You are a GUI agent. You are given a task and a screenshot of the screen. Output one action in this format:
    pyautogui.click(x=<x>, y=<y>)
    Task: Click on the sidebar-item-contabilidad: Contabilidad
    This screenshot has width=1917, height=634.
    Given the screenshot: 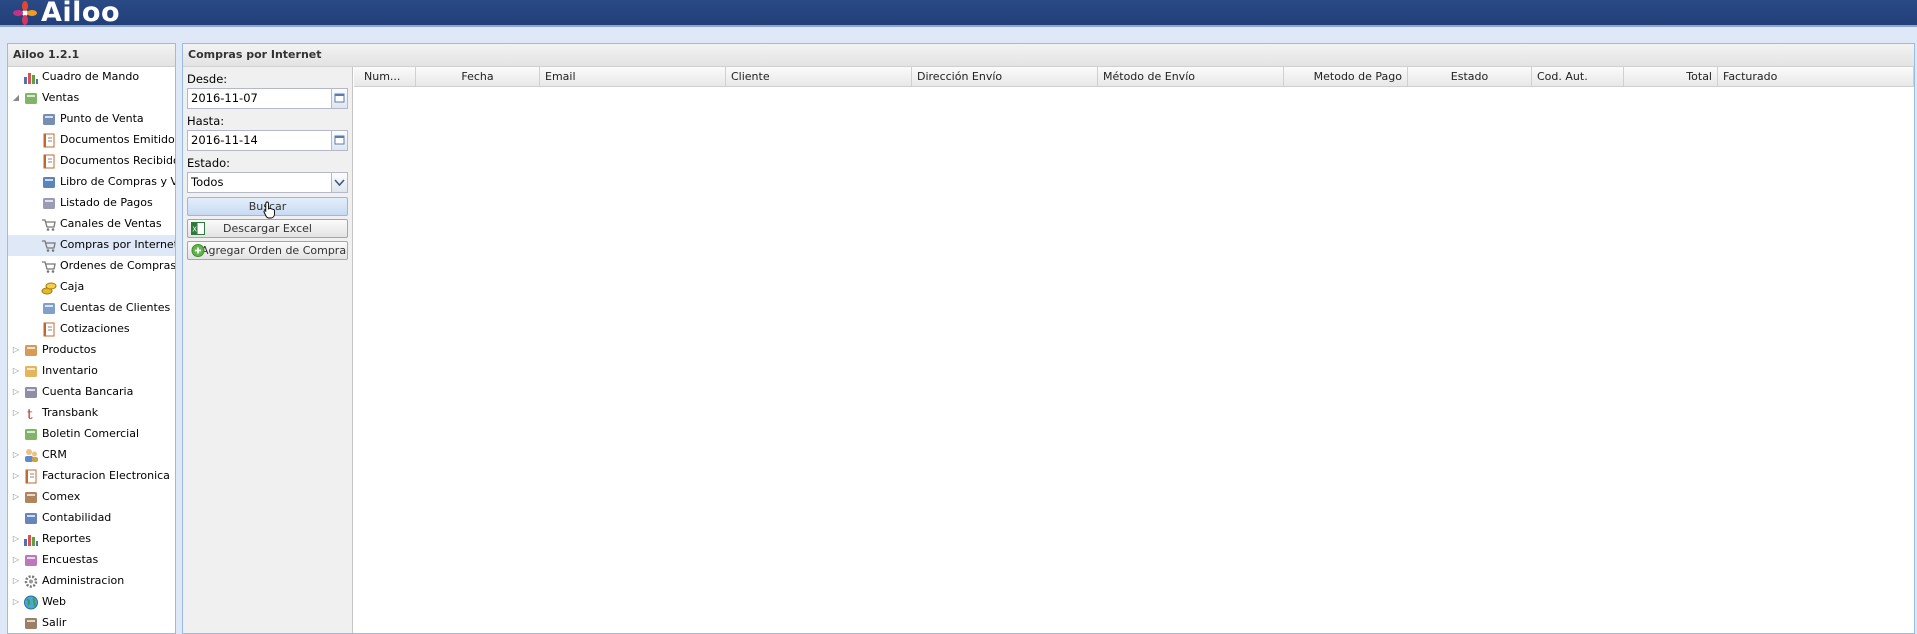 What is the action you would take?
    pyautogui.click(x=91, y=518)
    